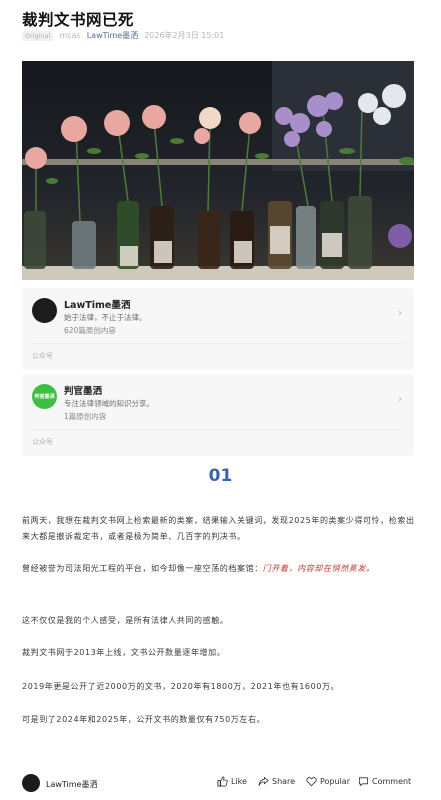  I want to click on comment-label: Comment, so click(392, 781).